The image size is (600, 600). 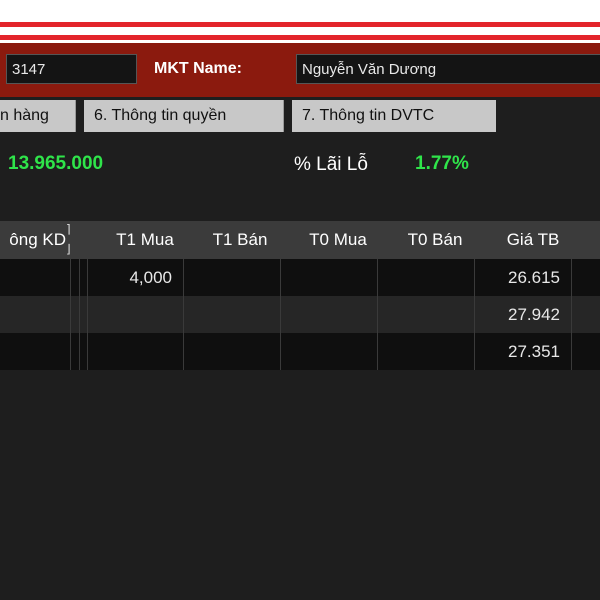 What do you see at coordinates (448, 69) in the screenshot?
I see `mkt-name-input: Nguyễn Văn Dương` at bounding box center [448, 69].